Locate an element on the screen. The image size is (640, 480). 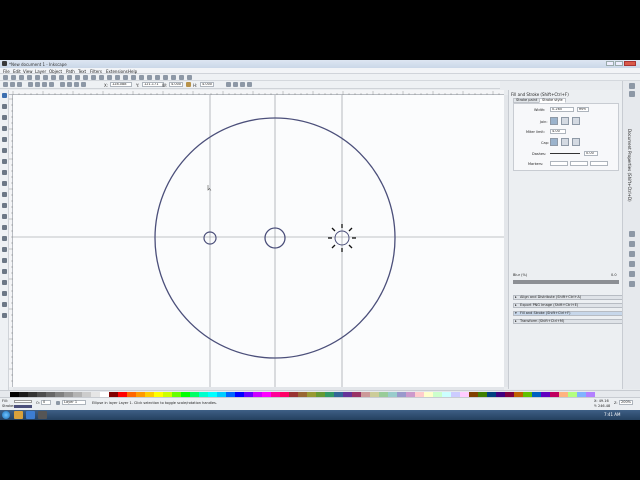
snap-toggle-icon is located at coordinates (632, 86).